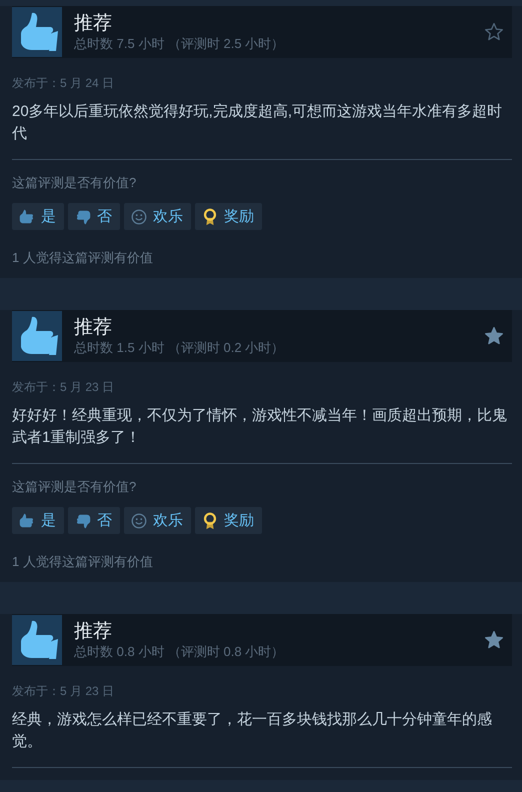 Image resolution: width=522 pixels, height=792 pixels. Describe the element at coordinates (258, 123) in the screenshot. I see `review-text: 20多年以后重玩依然觉得好玩,完成度超高,可想而这游戏当年水准有多超时代` at that location.